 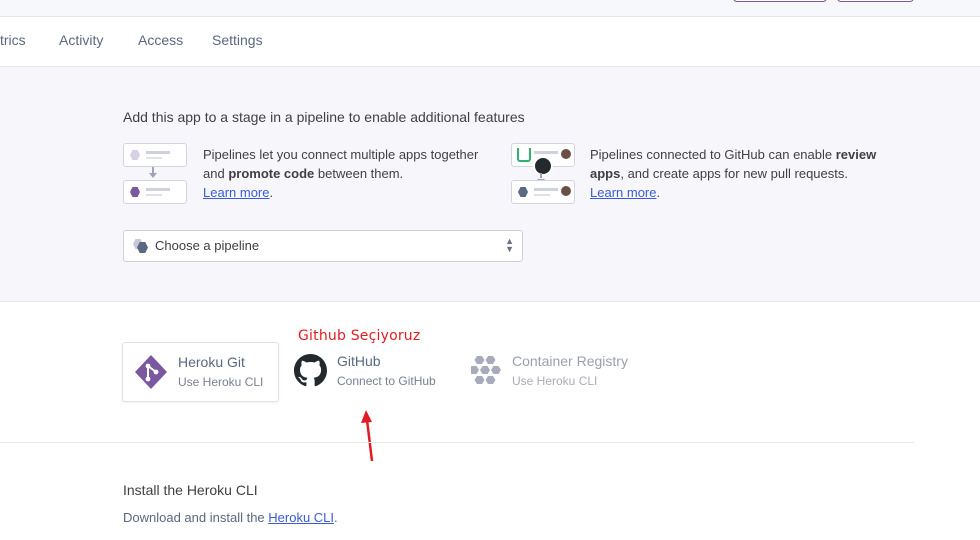 I want to click on app-header-strip, so click(x=490, y=8).